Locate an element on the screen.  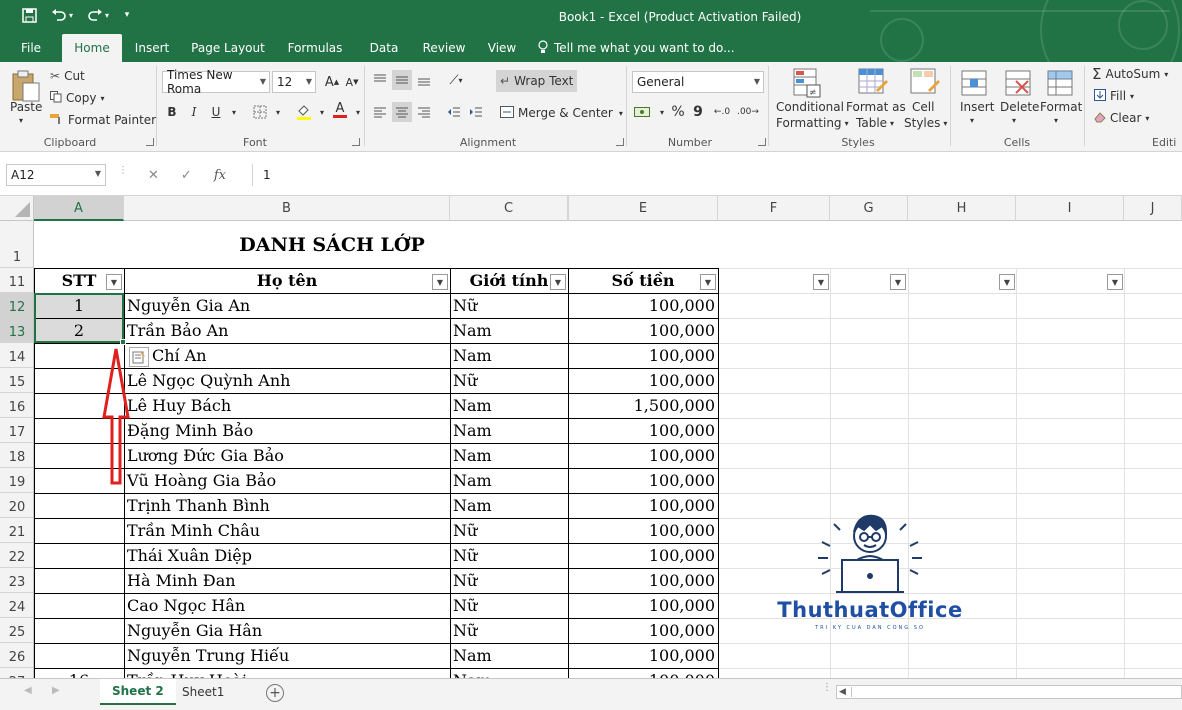
wrap-text-button: ↵ Wrap Text is located at coordinates (537, 81).